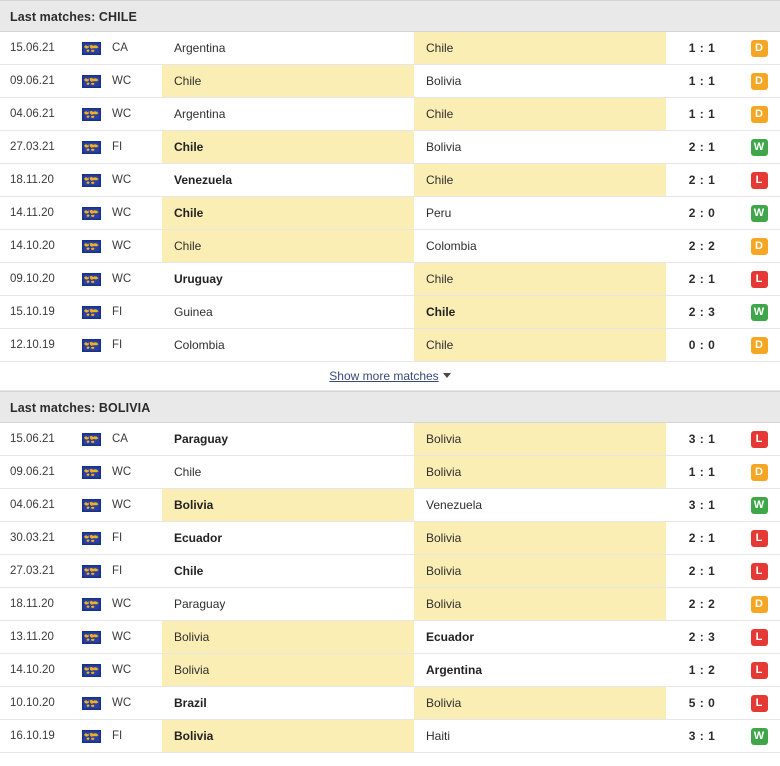  I want to click on table-row: 27.03.21 FI Chile Bolivia 2 : 1 W, so click(390, 147).